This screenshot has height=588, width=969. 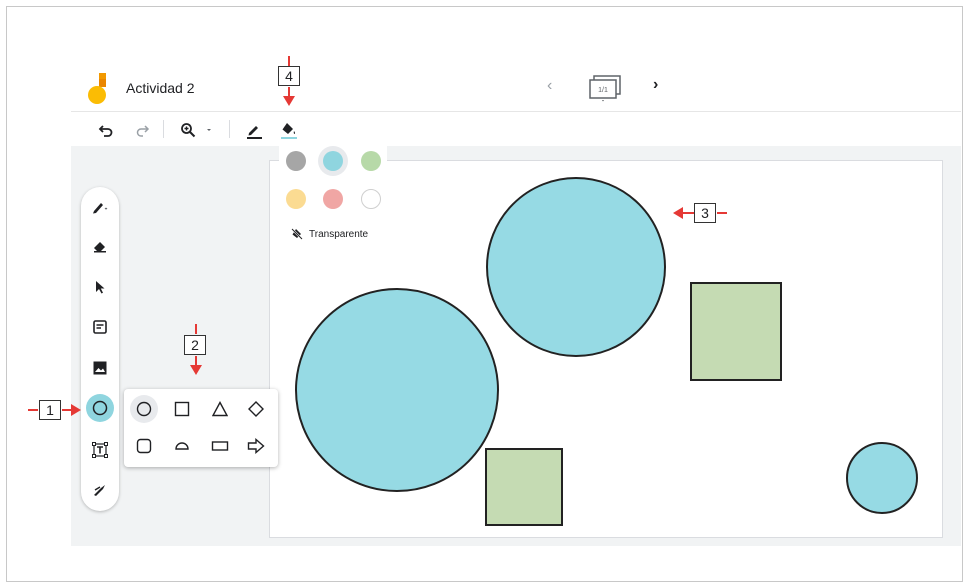 What do you see at coordinates (722, 213) in the screenshot?
I see `callout-3-line-right` at bounding box center [722, 213].